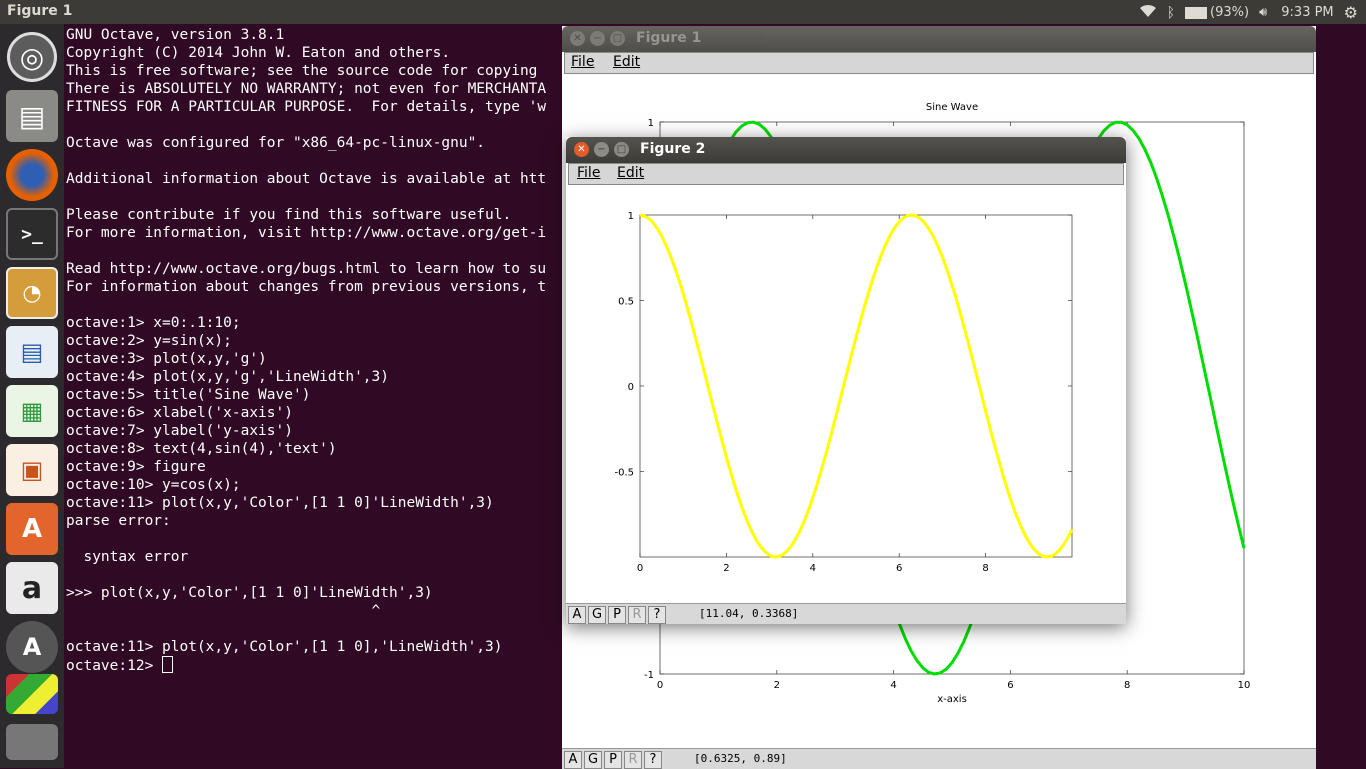 The image size is (1366, 769). I want to click on terminal-line: octave:8> text(4,sin(4),'text'), so click(201, 449).